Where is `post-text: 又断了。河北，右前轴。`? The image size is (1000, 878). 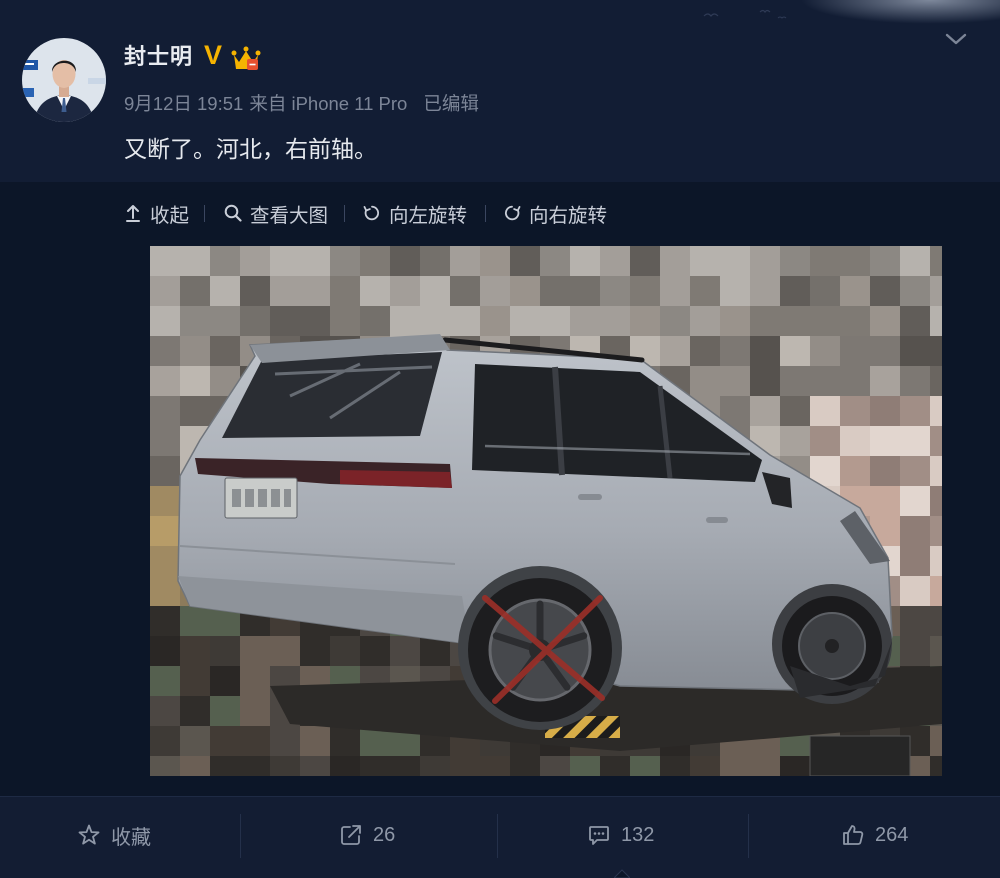
post-text: 又断了。河北，右前轴。 is located at coordinates (250, 149).